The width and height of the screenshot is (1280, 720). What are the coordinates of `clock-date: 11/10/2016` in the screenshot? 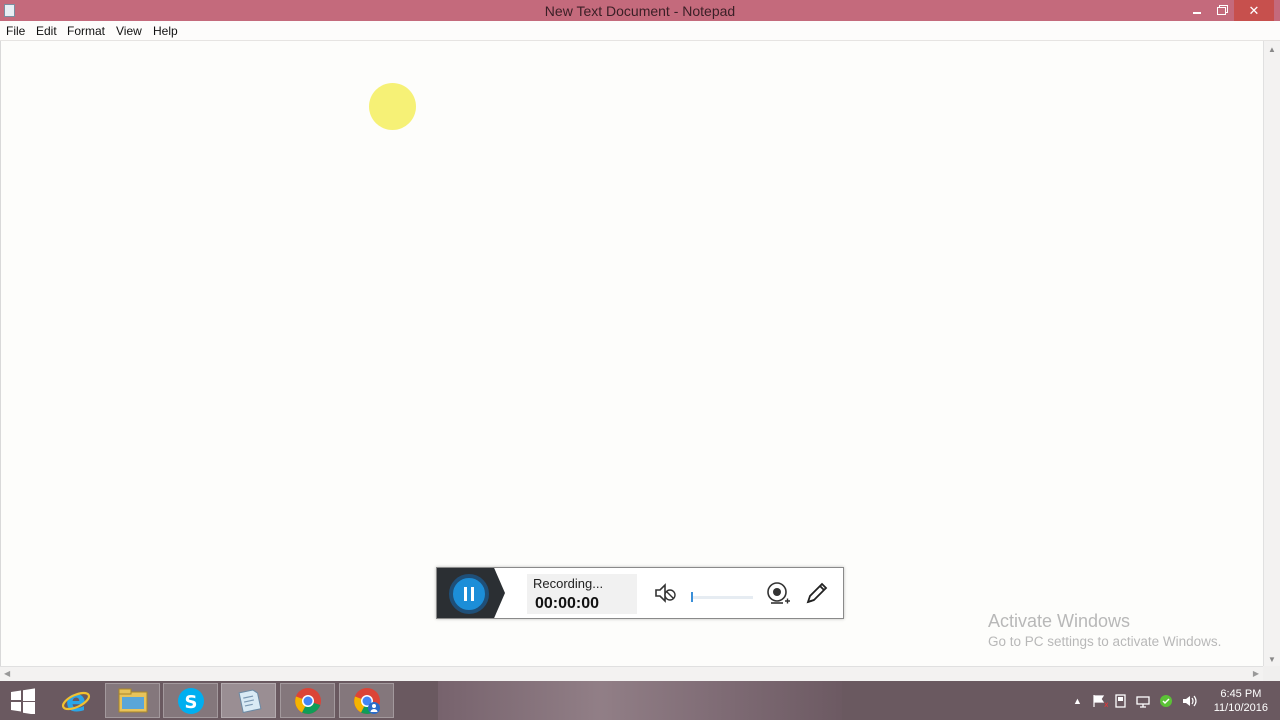 It's located at (1240, 708).